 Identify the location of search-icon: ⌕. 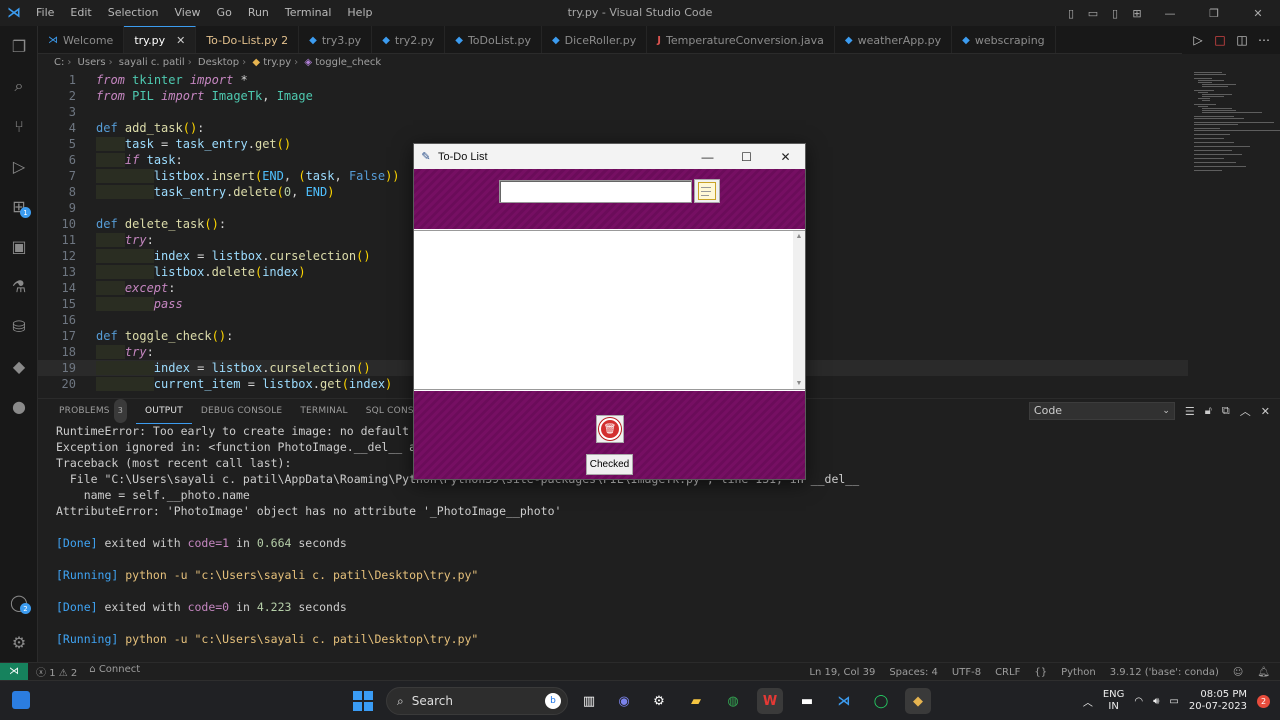
(19, 86).